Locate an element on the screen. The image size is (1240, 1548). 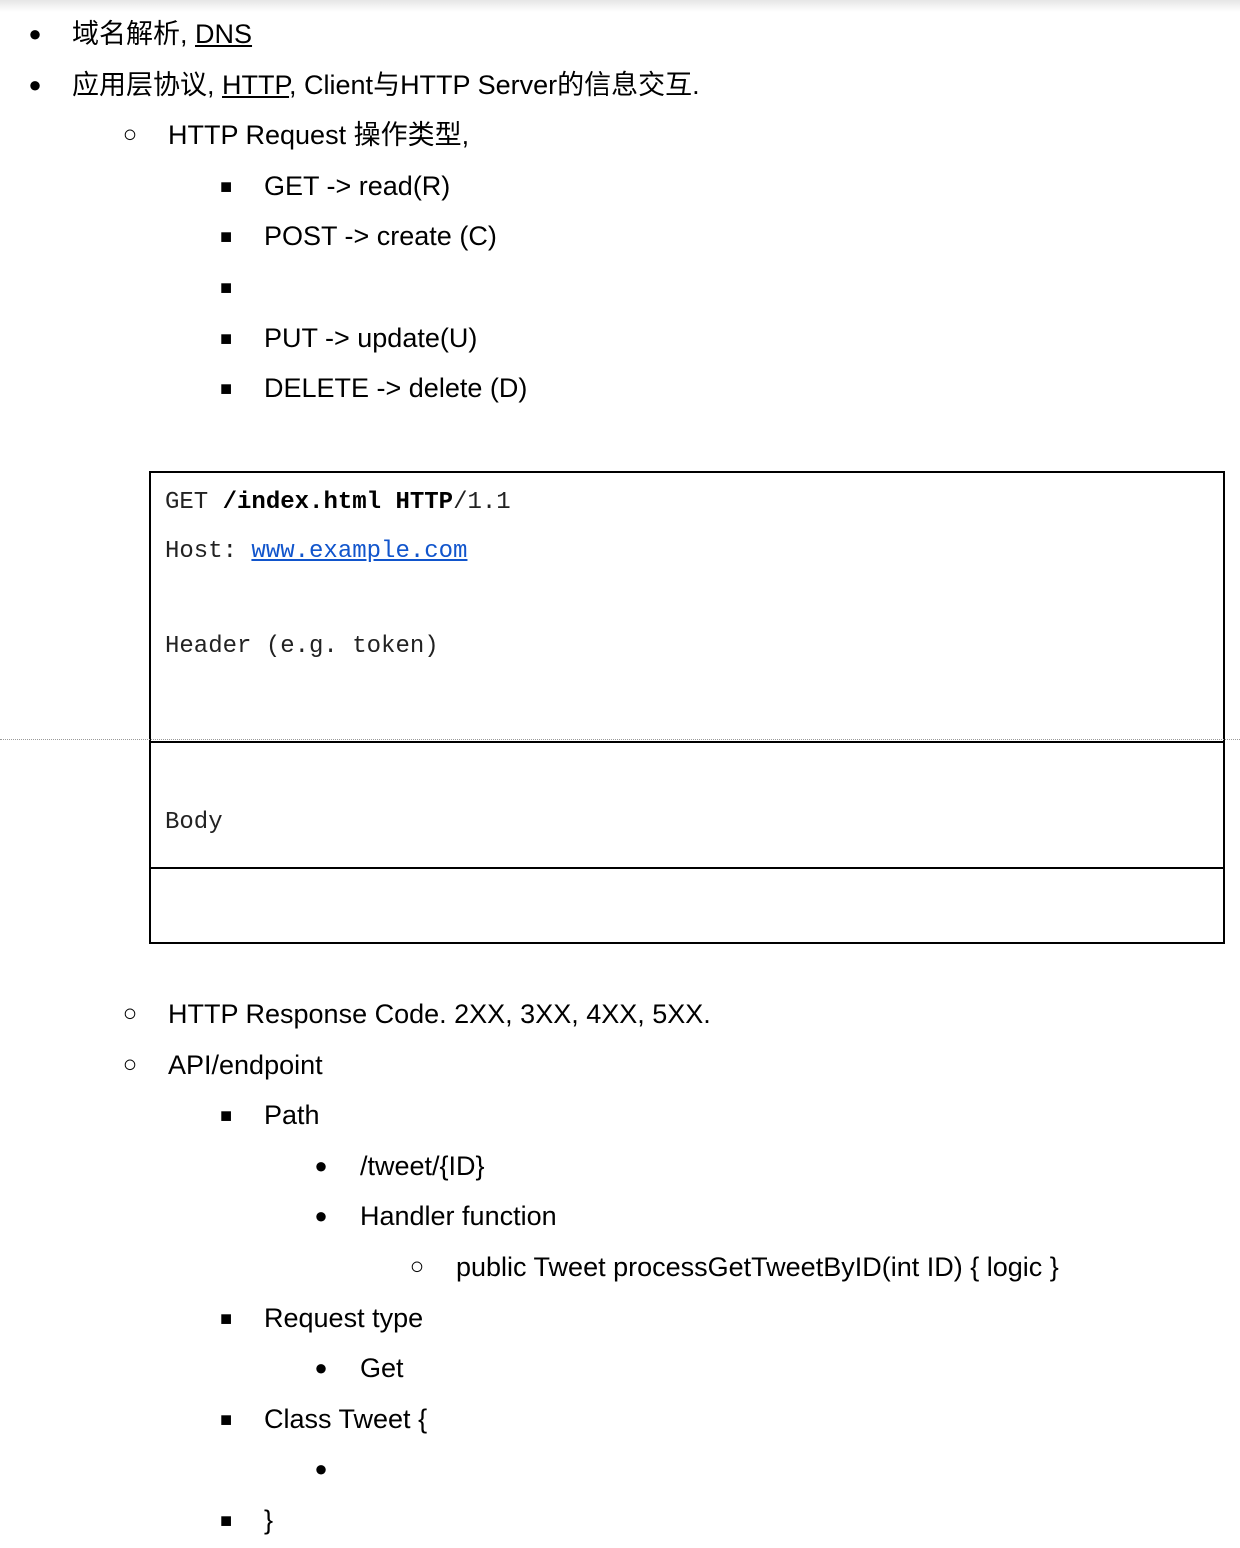
host-line: Host: www.example.com is located at coordinates (316, 552).